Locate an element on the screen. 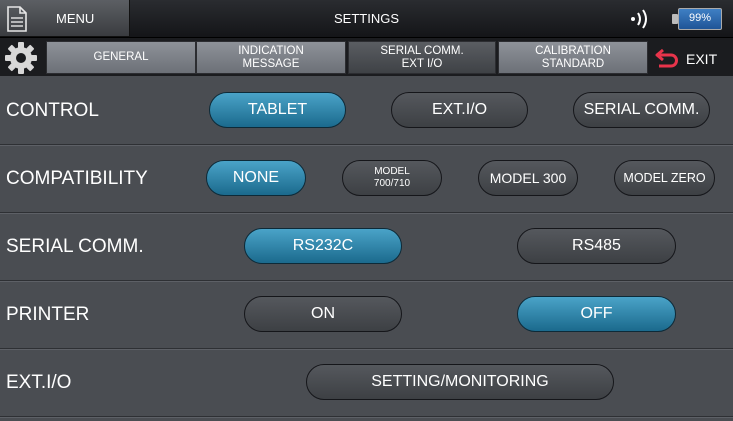 The width and height of the screenshot is (733, 421). compatibility-label: COMPATIBILITY is located at coordinates (77, 178).